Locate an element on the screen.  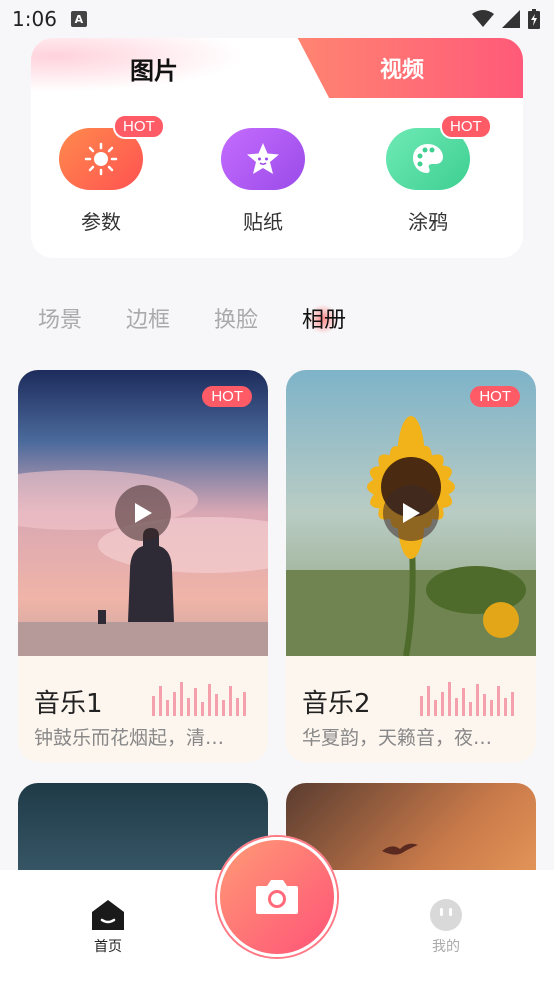
star-face-icon is located at coordinates (263, 158).